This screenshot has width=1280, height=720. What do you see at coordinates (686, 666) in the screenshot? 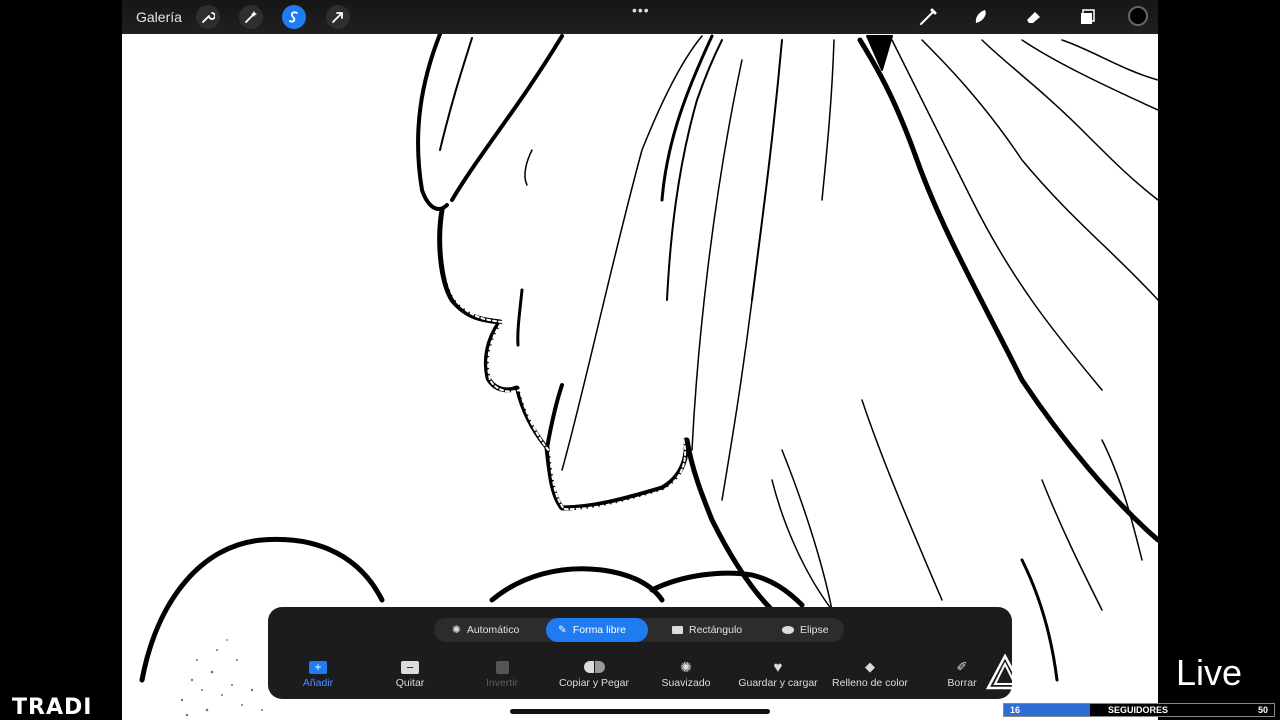
I see `feather-icon: ✺` at bounding box center [686, 666].